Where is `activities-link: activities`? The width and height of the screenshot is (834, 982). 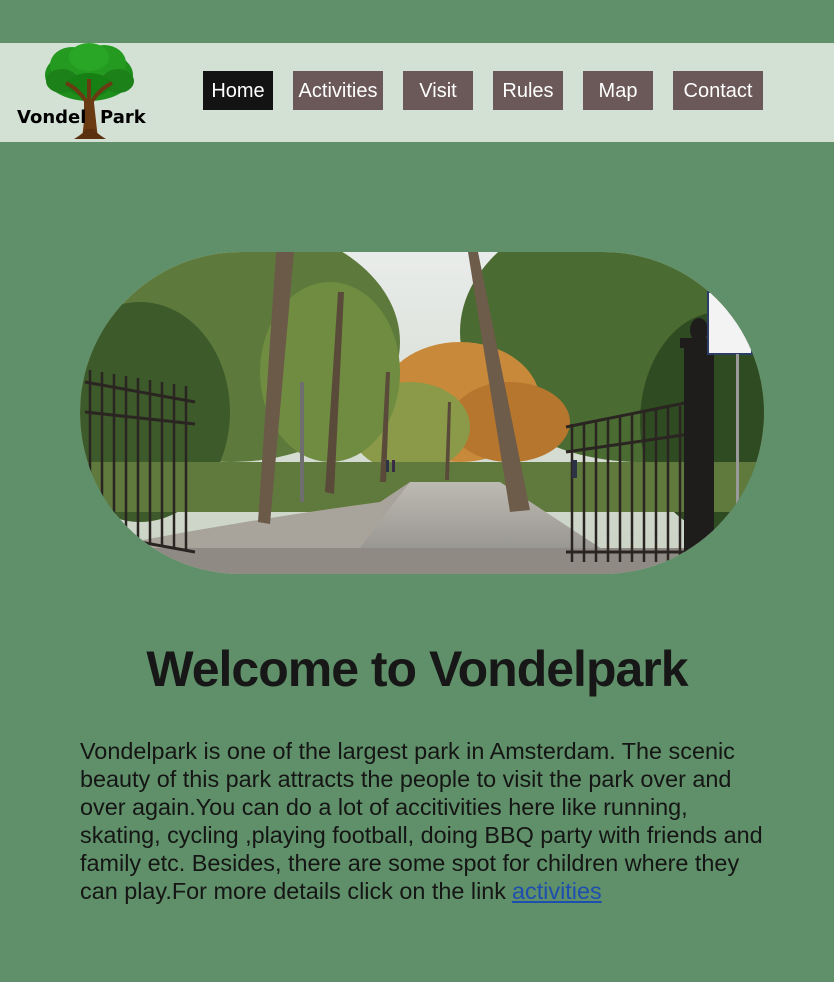 activities-link: activities is located at coordinates (557, 891).